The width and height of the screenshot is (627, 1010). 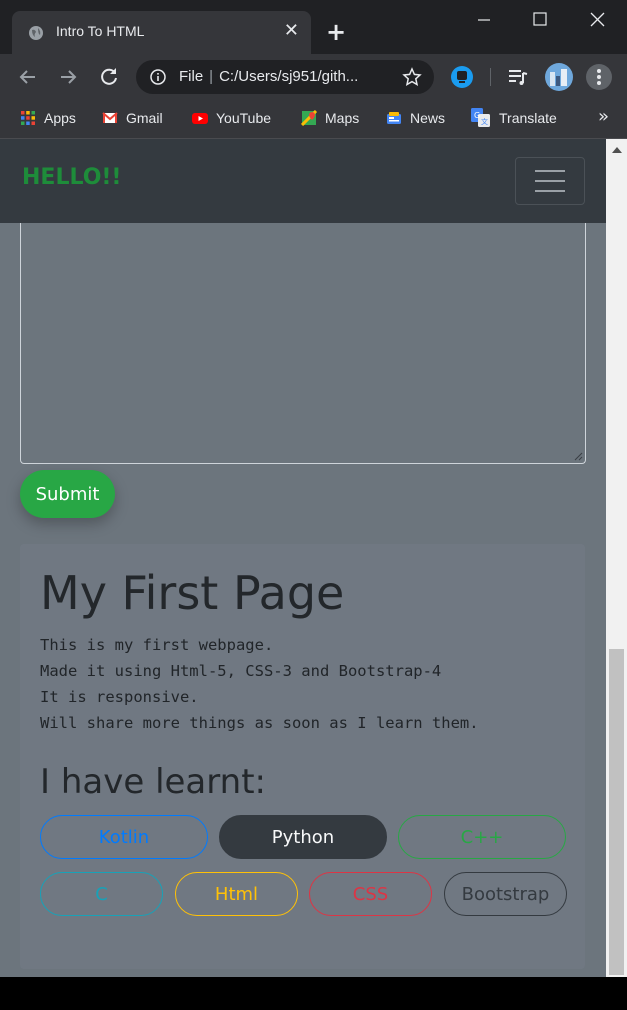 I want to click on close-window-icon, so click(x=597, y=20).